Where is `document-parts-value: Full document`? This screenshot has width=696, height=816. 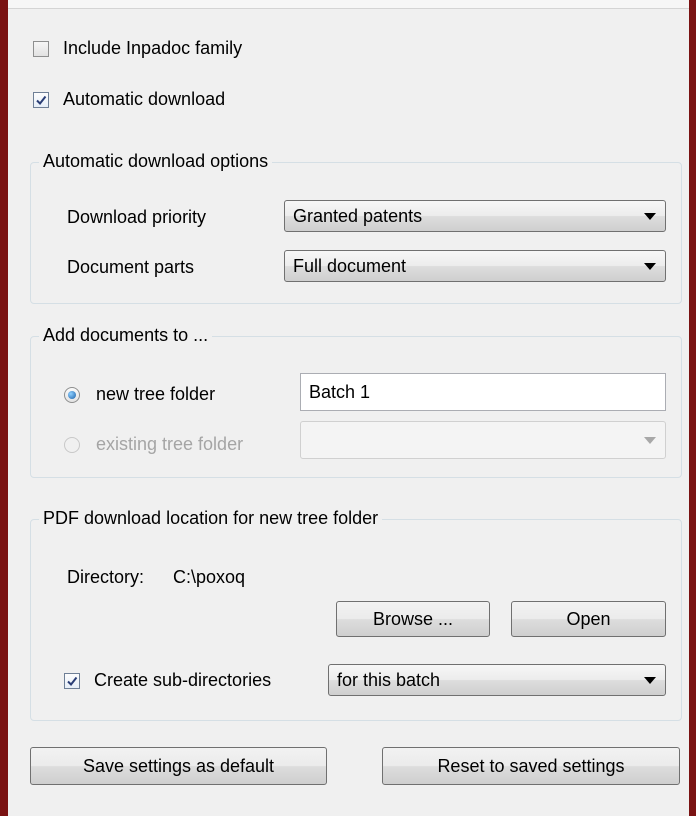
document-parts-value: Full document is located at coordinates (350, 265).